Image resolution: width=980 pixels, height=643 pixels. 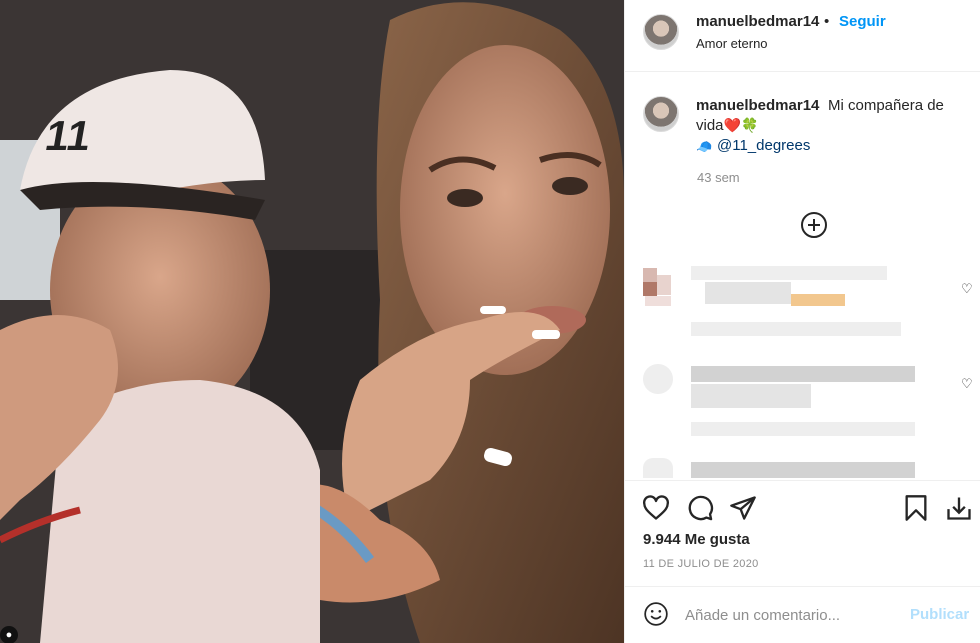 I want to click on paper-plane-icon, so click(x=743, y=508).